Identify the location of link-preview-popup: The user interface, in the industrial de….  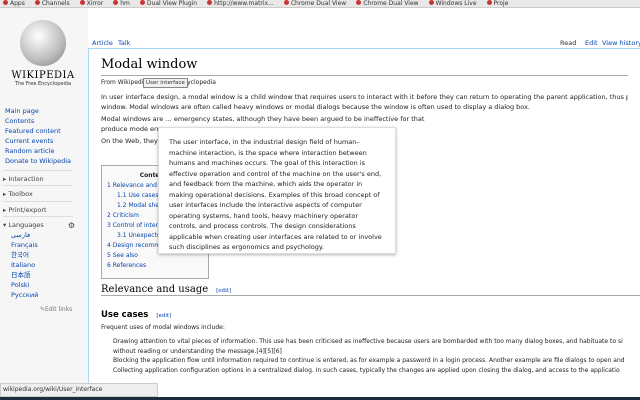
(277, 190).